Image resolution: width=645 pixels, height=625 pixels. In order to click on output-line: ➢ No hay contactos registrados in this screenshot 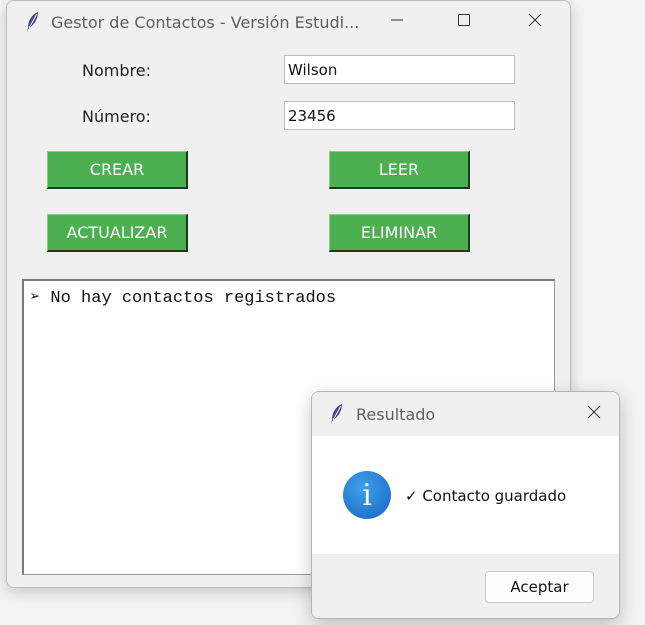, I will do `click(183, 298)`.